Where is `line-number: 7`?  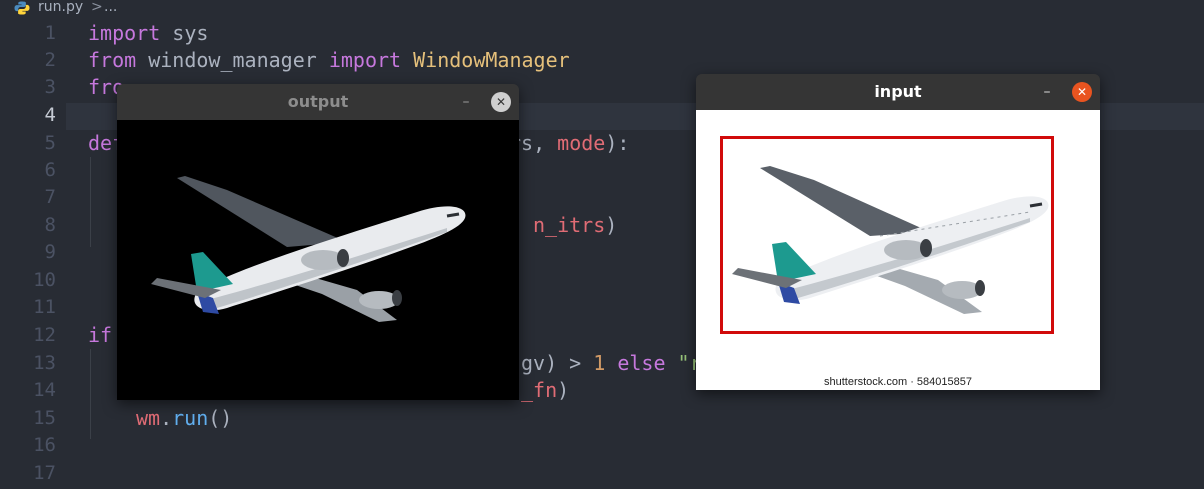 line-number: 7 is located at coordinates (50, 197).